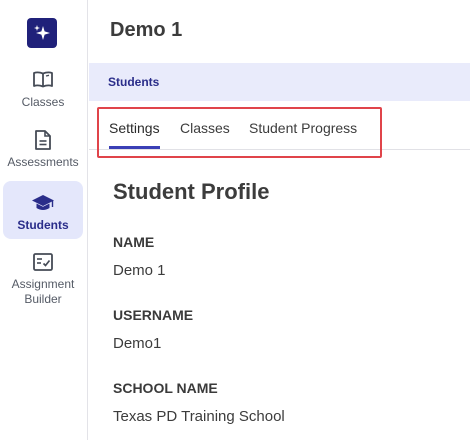 The height and width of the screenshot is (440, 470). I want to click on tab-classes: Classes, so click(205, 133).